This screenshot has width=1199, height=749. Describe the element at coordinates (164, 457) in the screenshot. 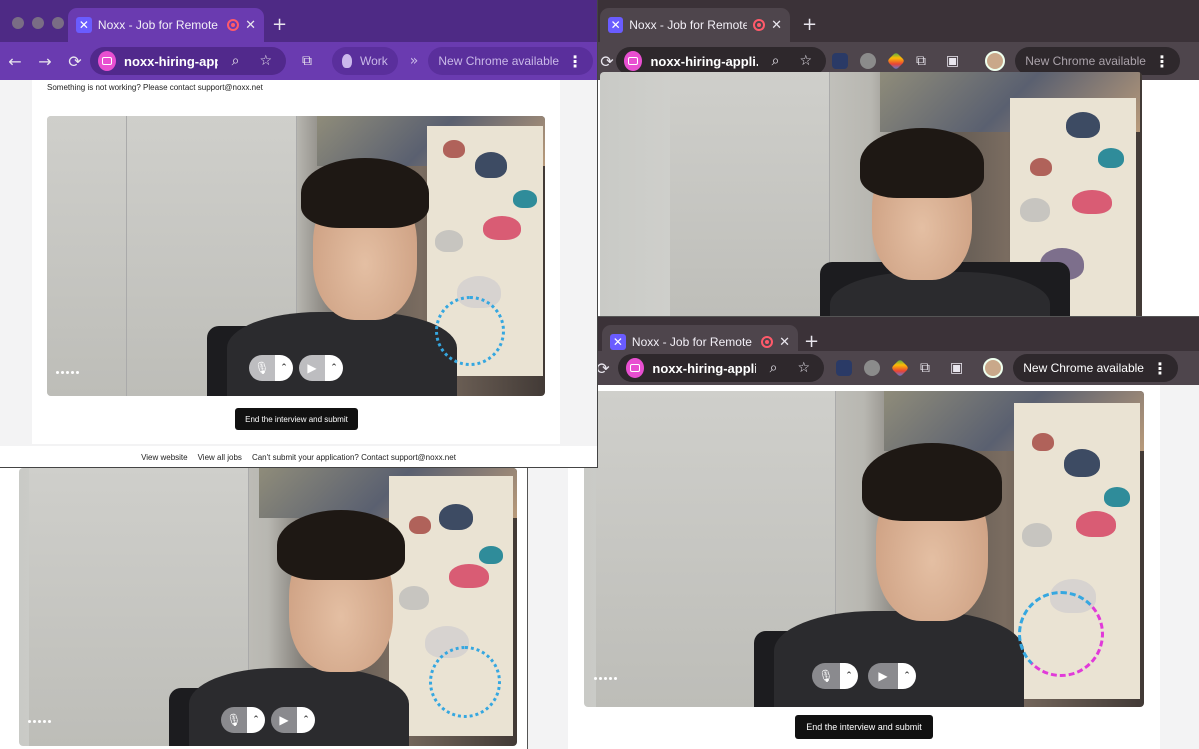

I see `footer-link-view-website: View website` at that location.